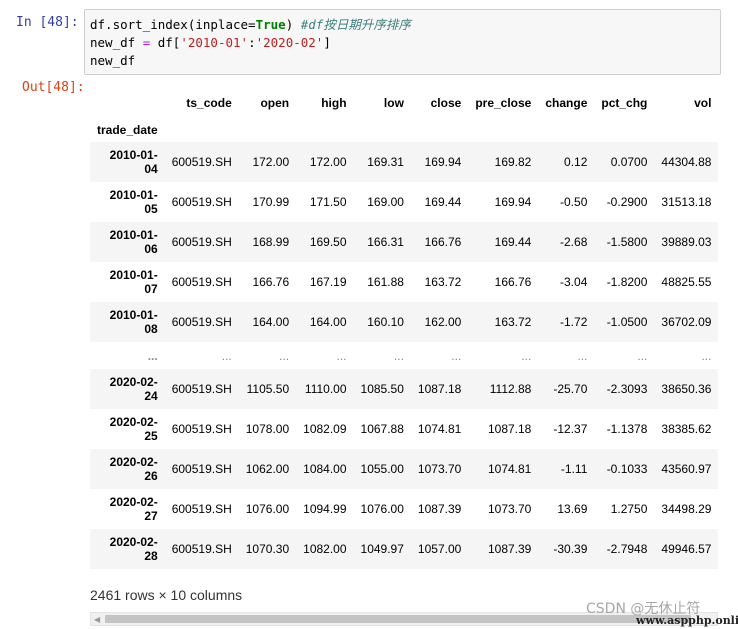 The width and height of the screenshot is (738, 629). I want to click on table-cell: 1105.50, so click(268, 389).